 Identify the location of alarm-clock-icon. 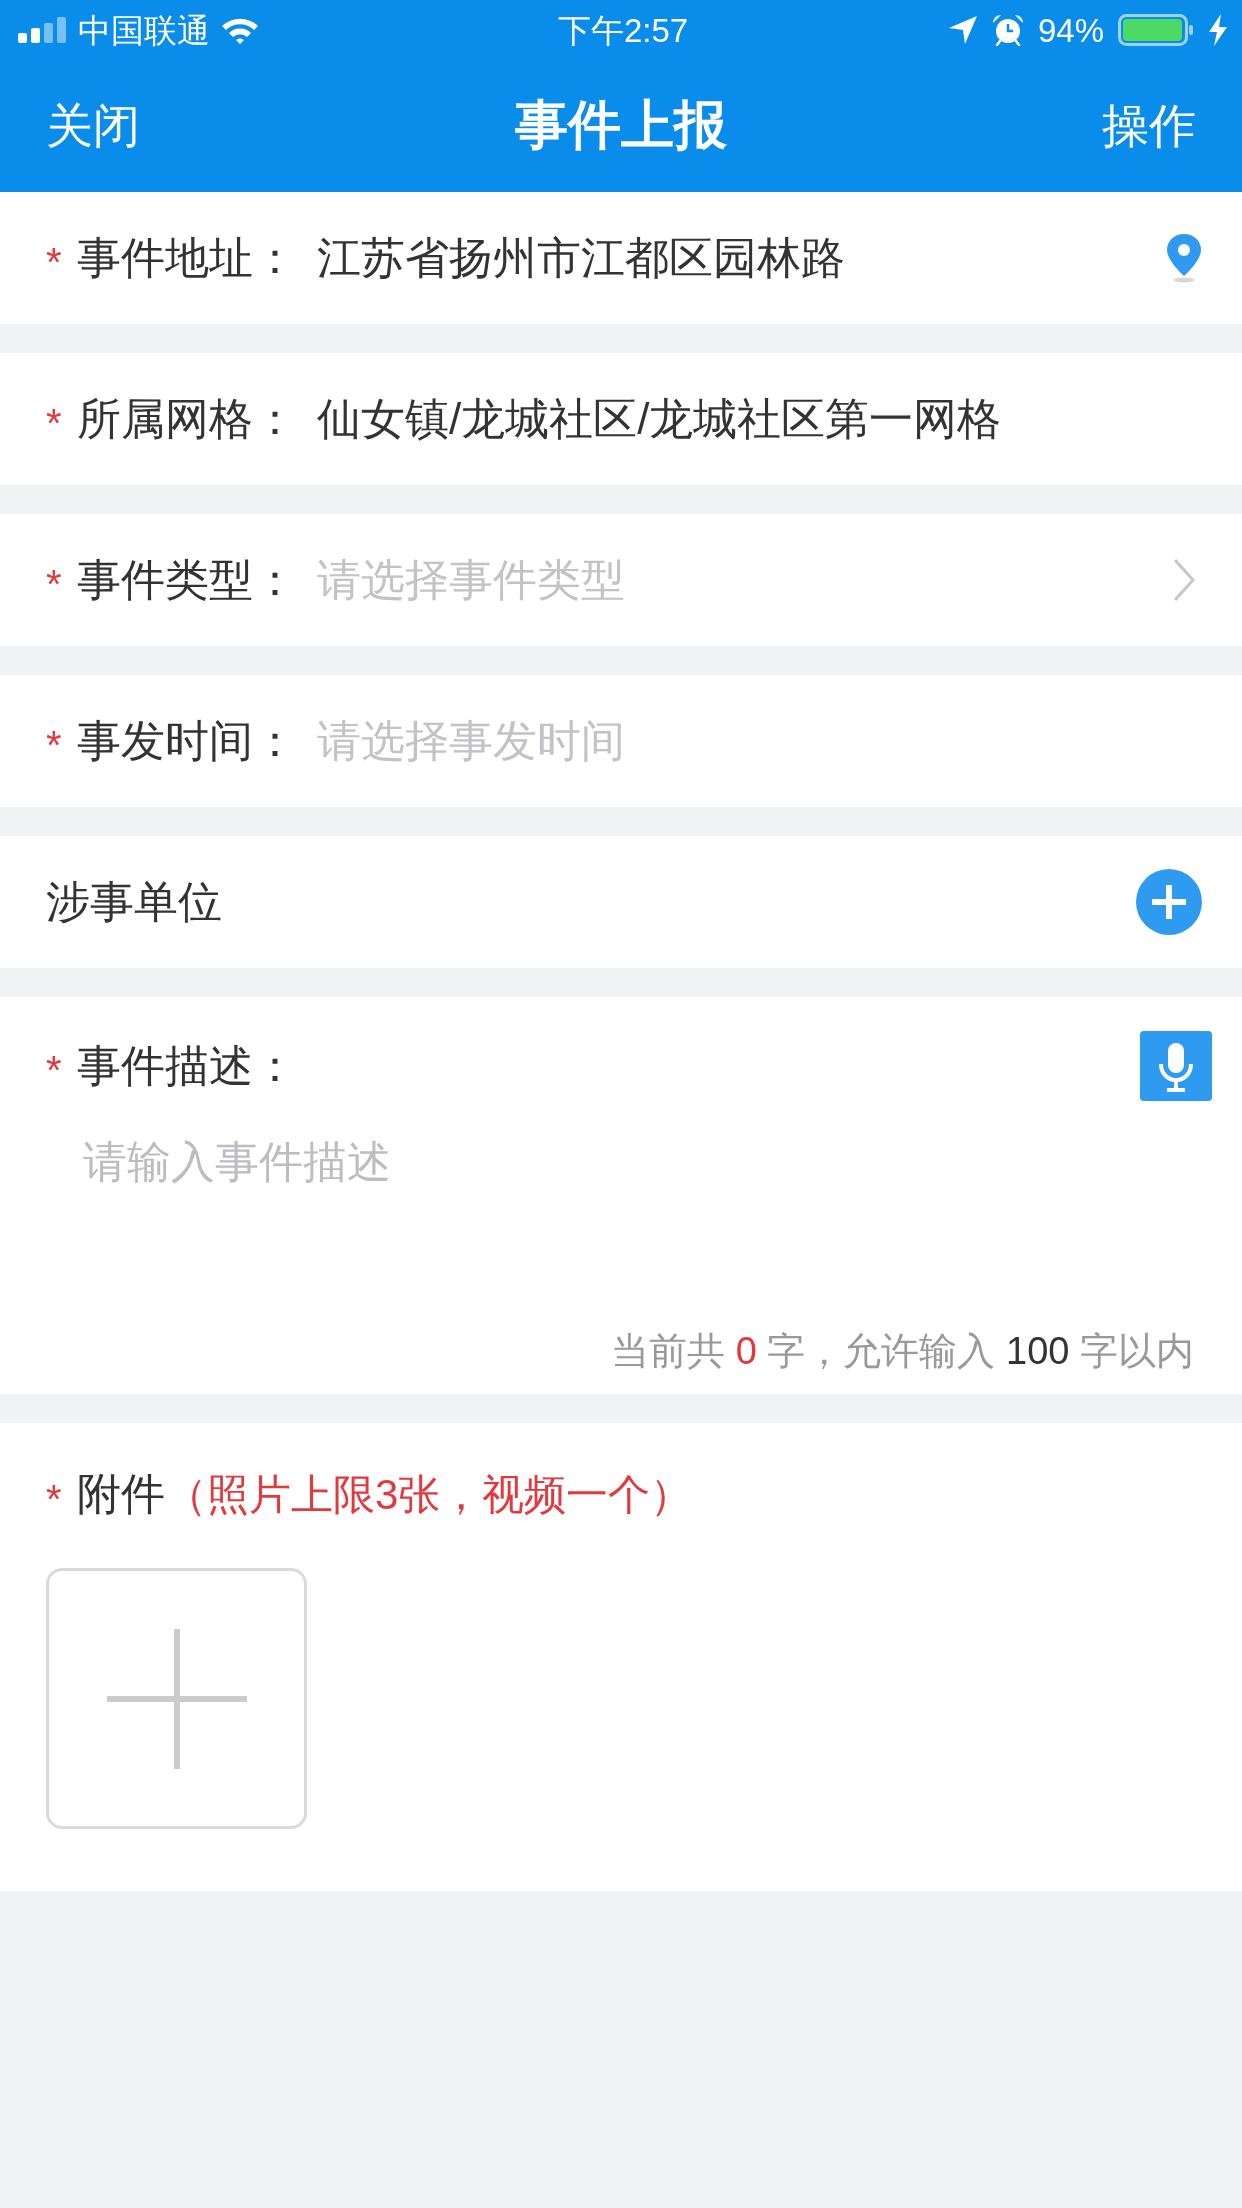
(1007, 30).